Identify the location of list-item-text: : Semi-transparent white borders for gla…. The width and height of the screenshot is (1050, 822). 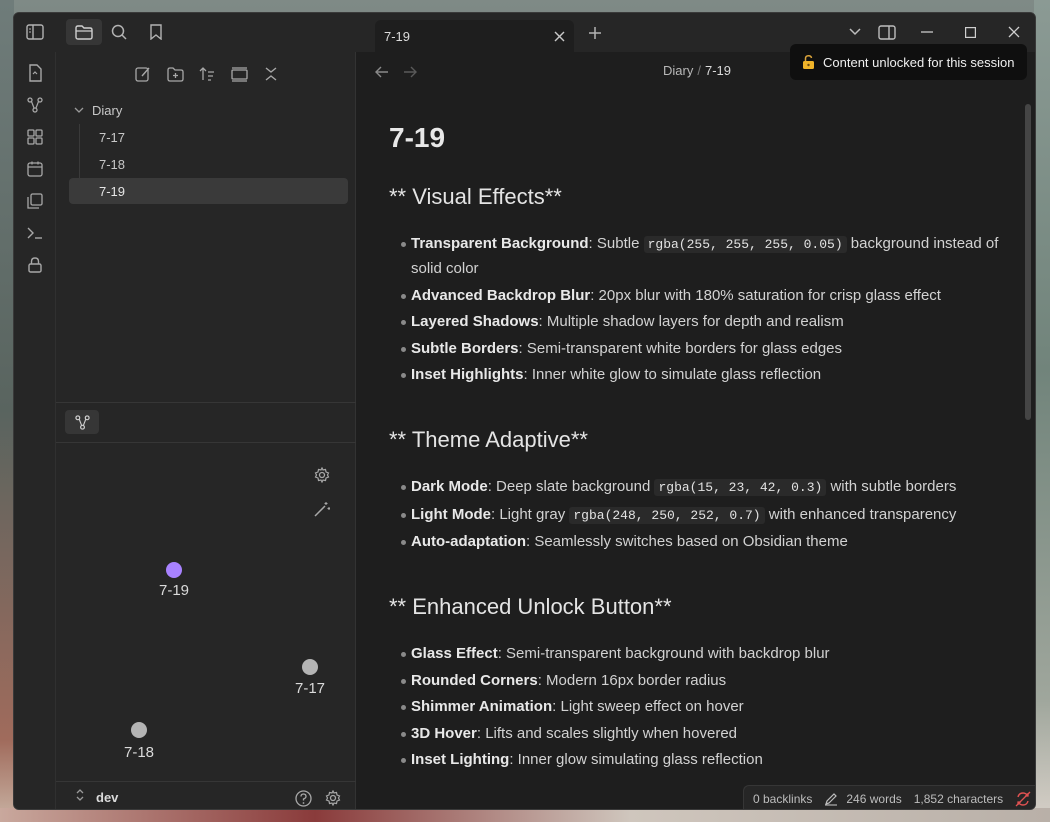
(680, 348).